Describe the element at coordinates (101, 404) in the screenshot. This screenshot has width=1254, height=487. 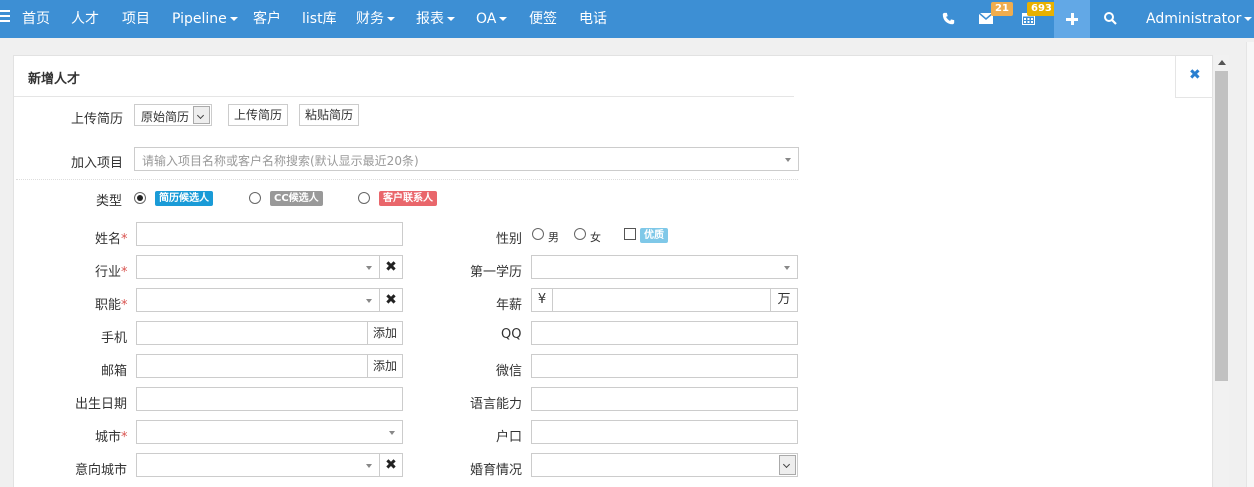
I see `birthday-label: 出生日期` at that location.